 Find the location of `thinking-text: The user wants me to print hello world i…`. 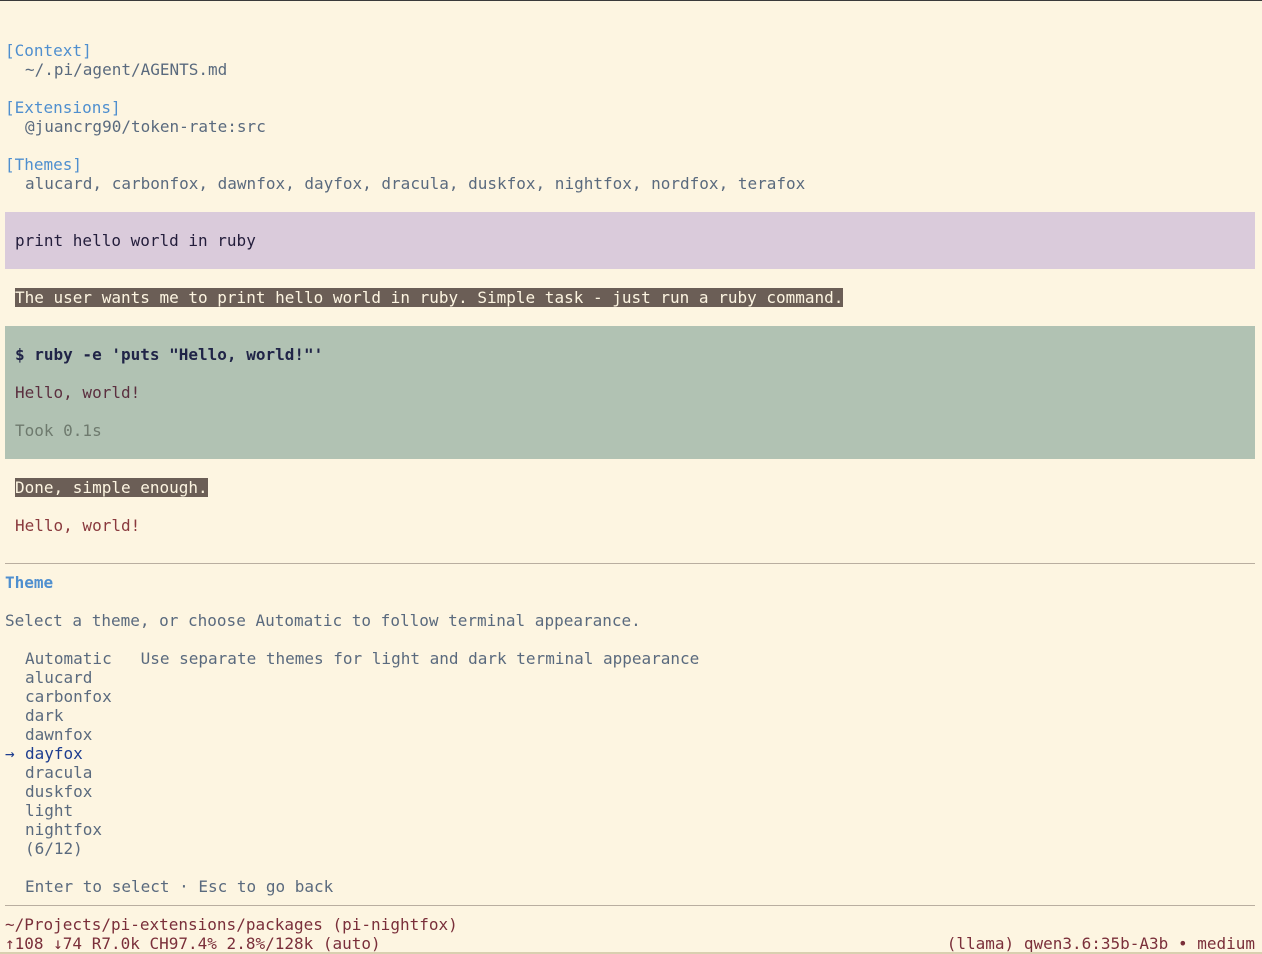

thinking-text: The user wants me to print hello world i… is located at coordinates (429, 297).